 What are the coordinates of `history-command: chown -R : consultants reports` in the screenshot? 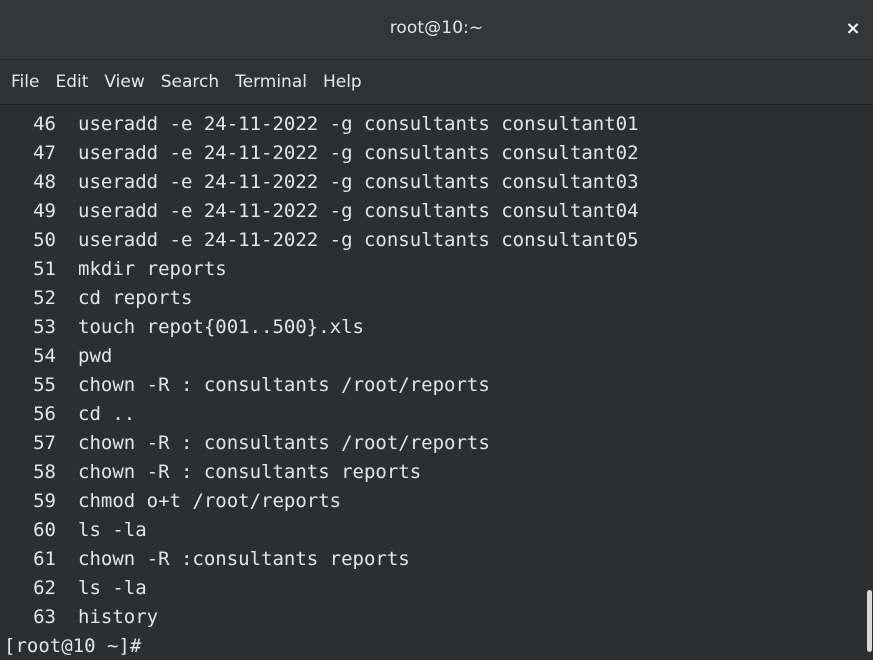 It's located at (250, 472).